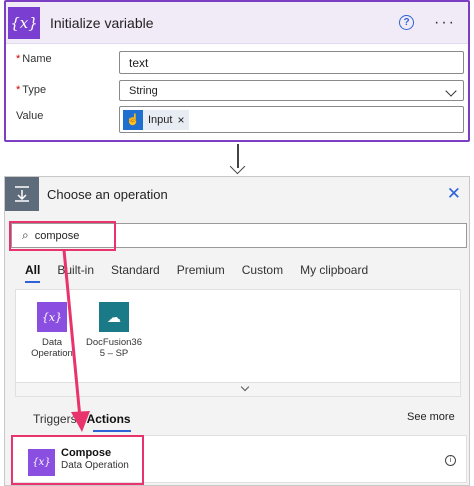 This screenshot has width=474, height=486. Describe the element at coordinates (52, 353) in the screenshot. I see `connector-label: Operation` at that location.